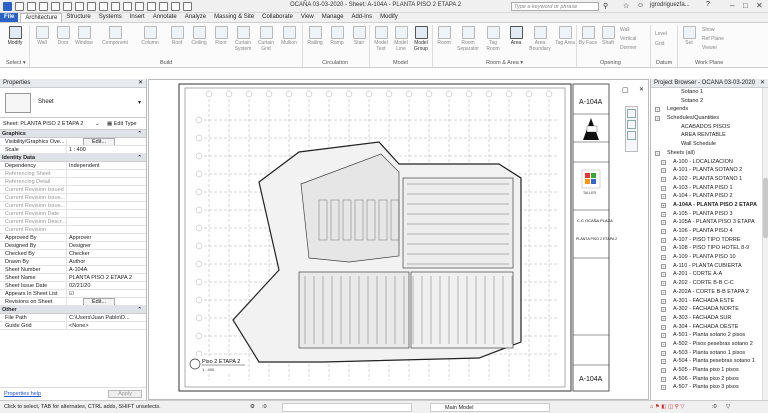  Describe the element at coordinates (67, 6) in the screenshot. I see `redo-icon` at that location.